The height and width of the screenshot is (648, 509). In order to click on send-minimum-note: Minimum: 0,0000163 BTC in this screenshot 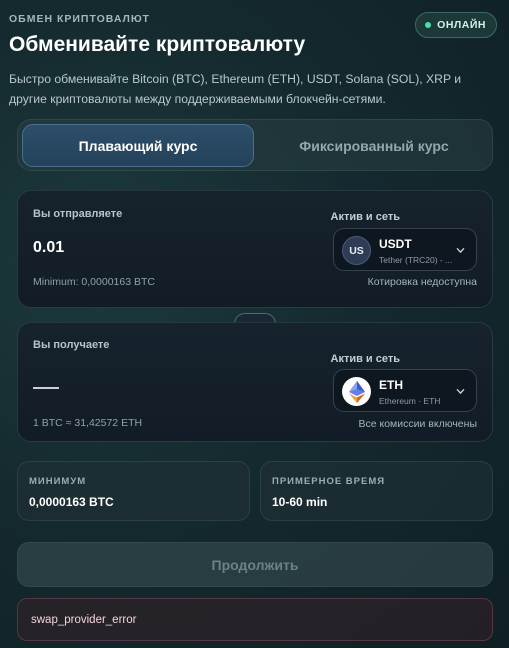, I will do `click(94, 282)`.